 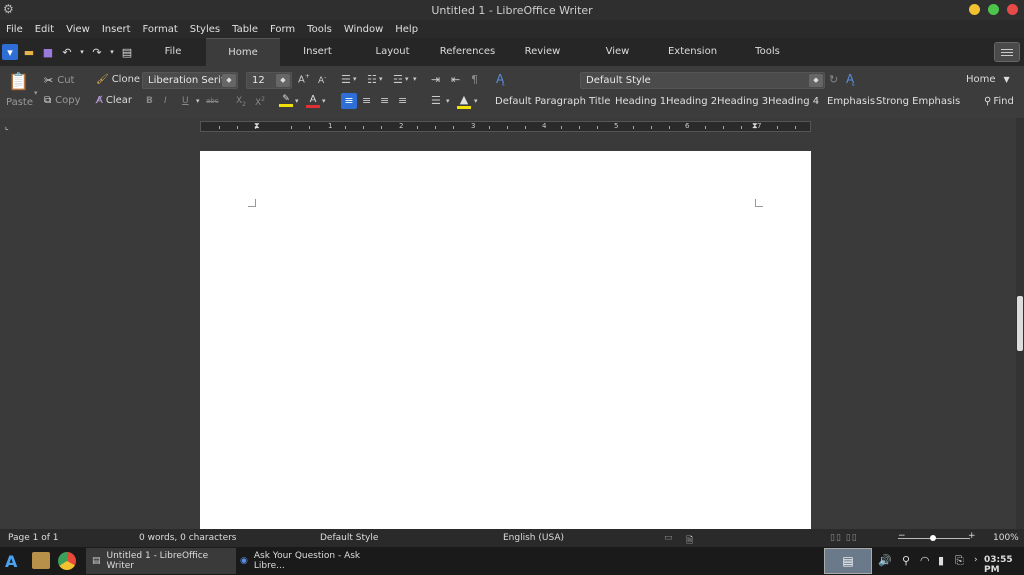 What do you see at coordinates (976, 560) in the screenshot?
I see `tray-expand-icon: ›` at bounding box center [976, 560].